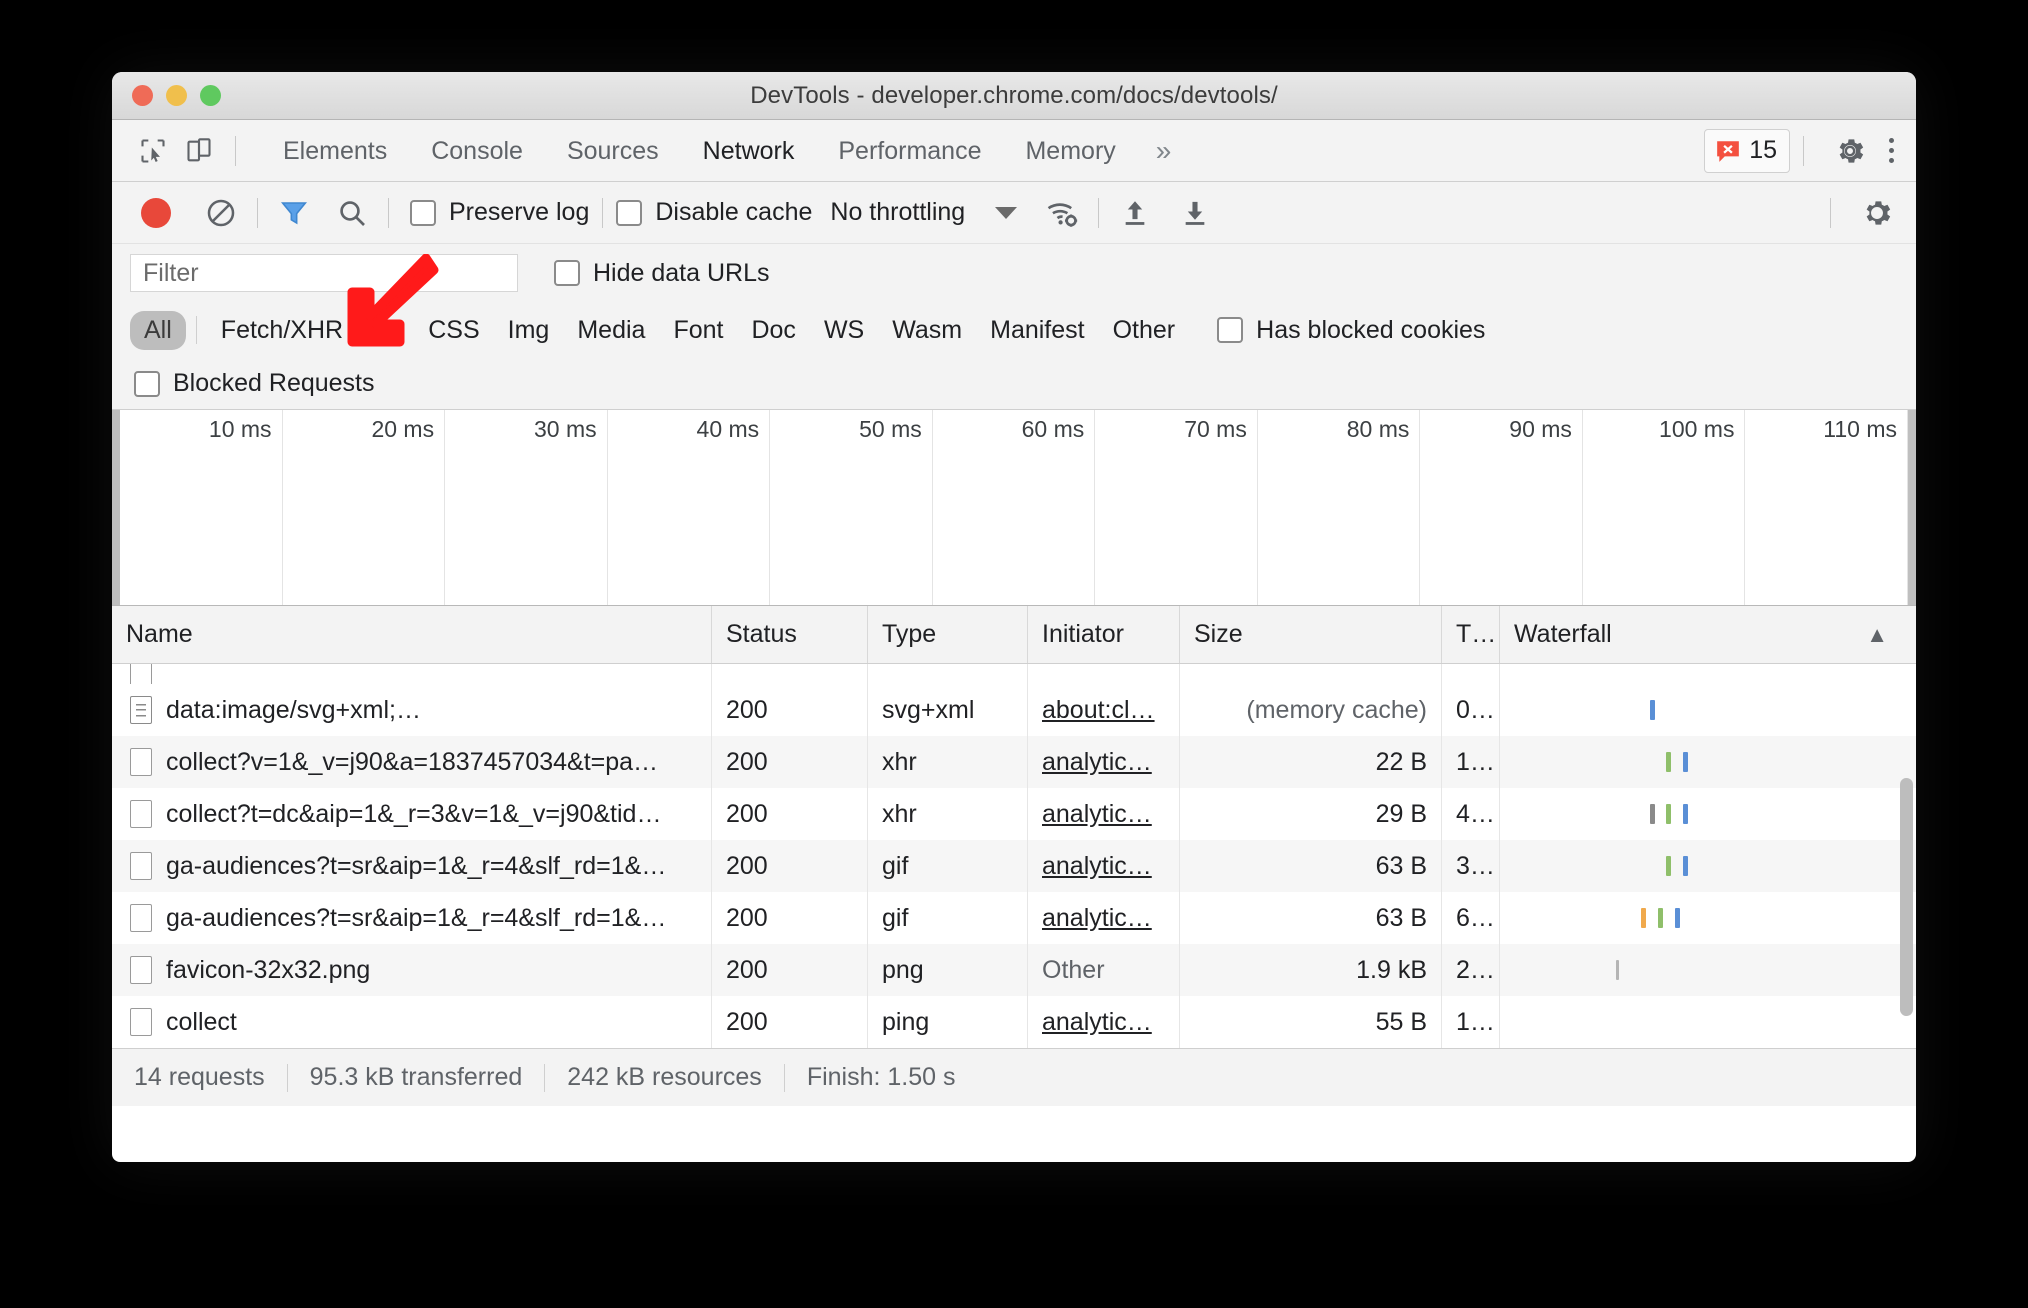 The height and width of the screenshot is (1308, 2028). What do you see at coordinates (453, 330) in the screenshot?
I see `chip-css: CSS` at bounding box center [453, 330].